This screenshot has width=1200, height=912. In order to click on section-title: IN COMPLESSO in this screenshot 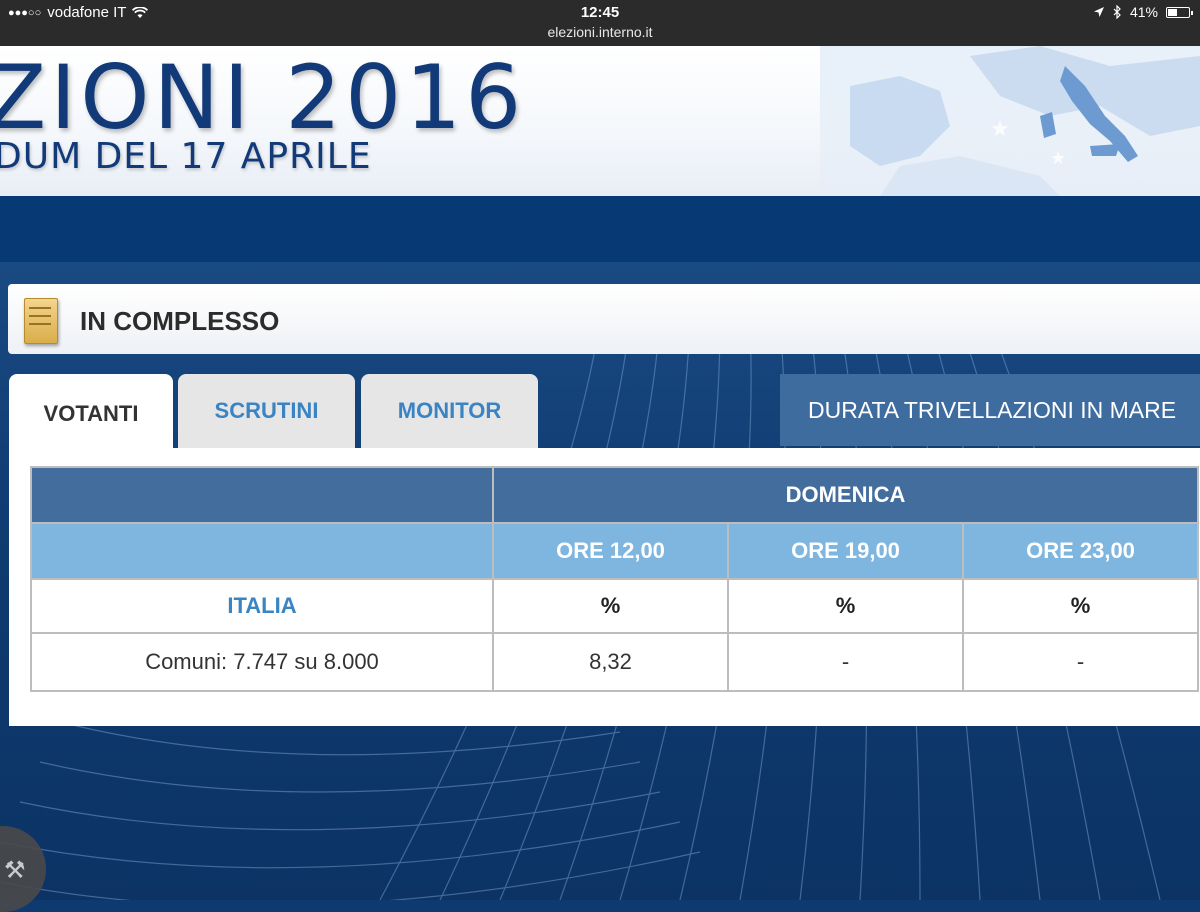, I will do `click(180, 321)`.